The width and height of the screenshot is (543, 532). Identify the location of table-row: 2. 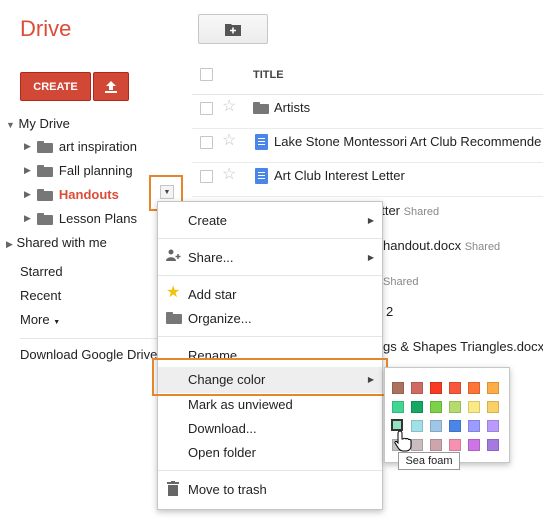
(389, 311).